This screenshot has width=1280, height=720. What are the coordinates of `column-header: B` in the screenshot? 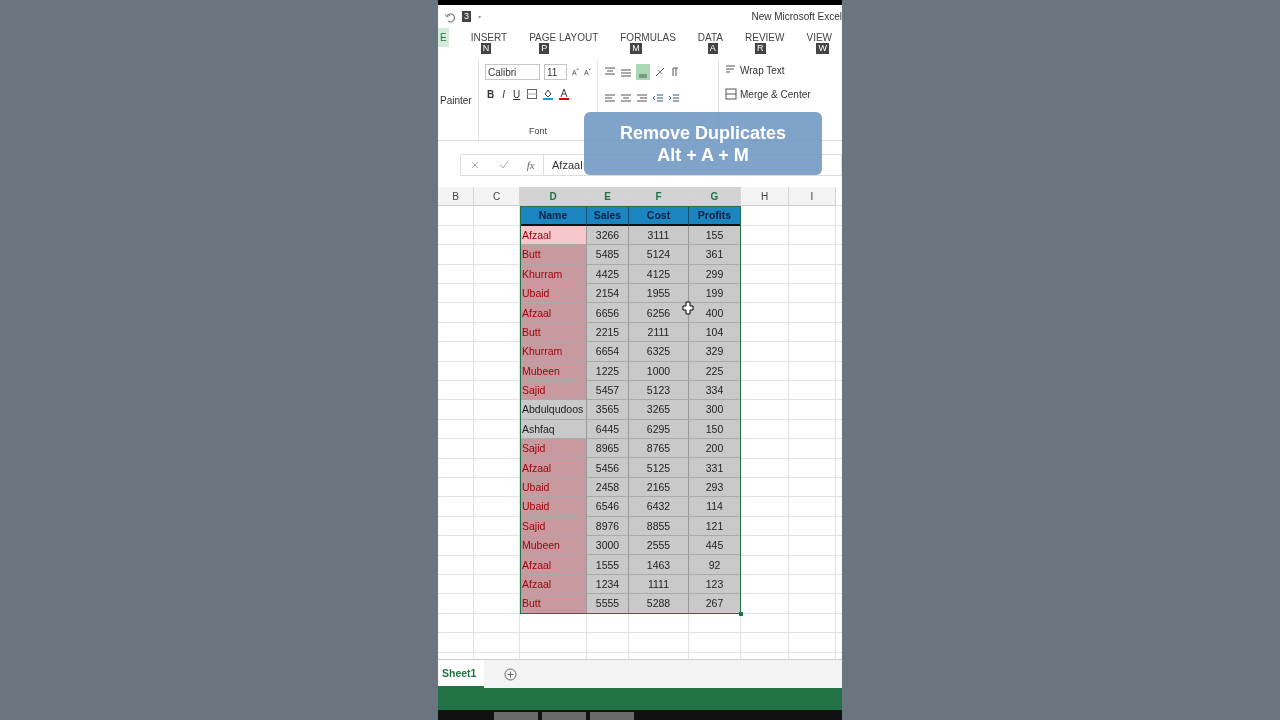 It's located at (456, 197).